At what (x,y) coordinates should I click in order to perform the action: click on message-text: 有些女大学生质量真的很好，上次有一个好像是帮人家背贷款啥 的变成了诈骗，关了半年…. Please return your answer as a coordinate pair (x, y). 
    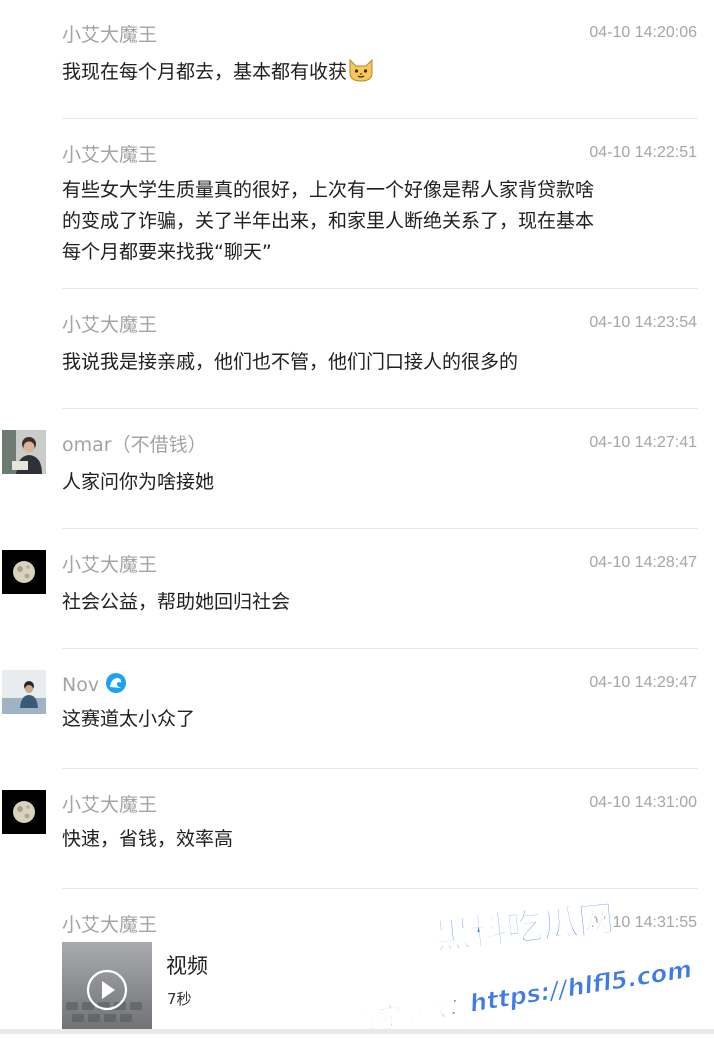
    Looking at the image, I should click on (362, 221).